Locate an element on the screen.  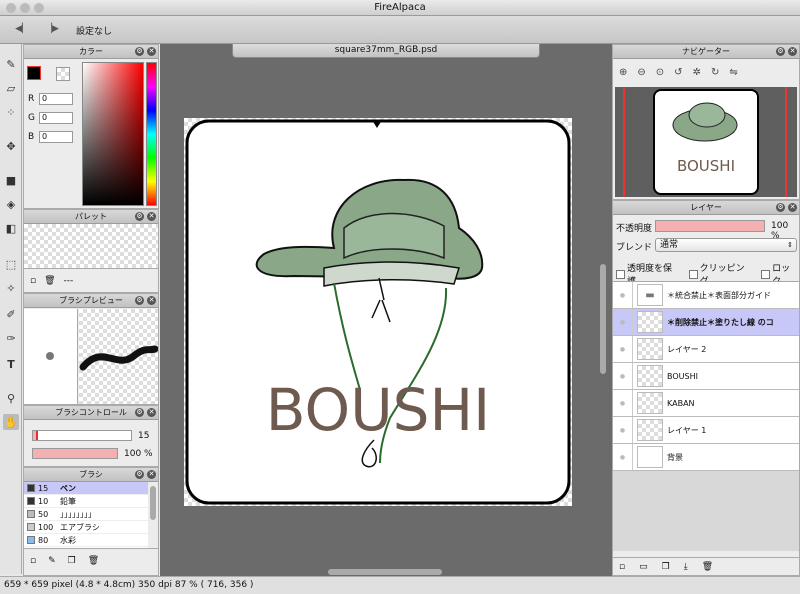
new-layer-icon: ▫ is located at coordinates (622, 567).